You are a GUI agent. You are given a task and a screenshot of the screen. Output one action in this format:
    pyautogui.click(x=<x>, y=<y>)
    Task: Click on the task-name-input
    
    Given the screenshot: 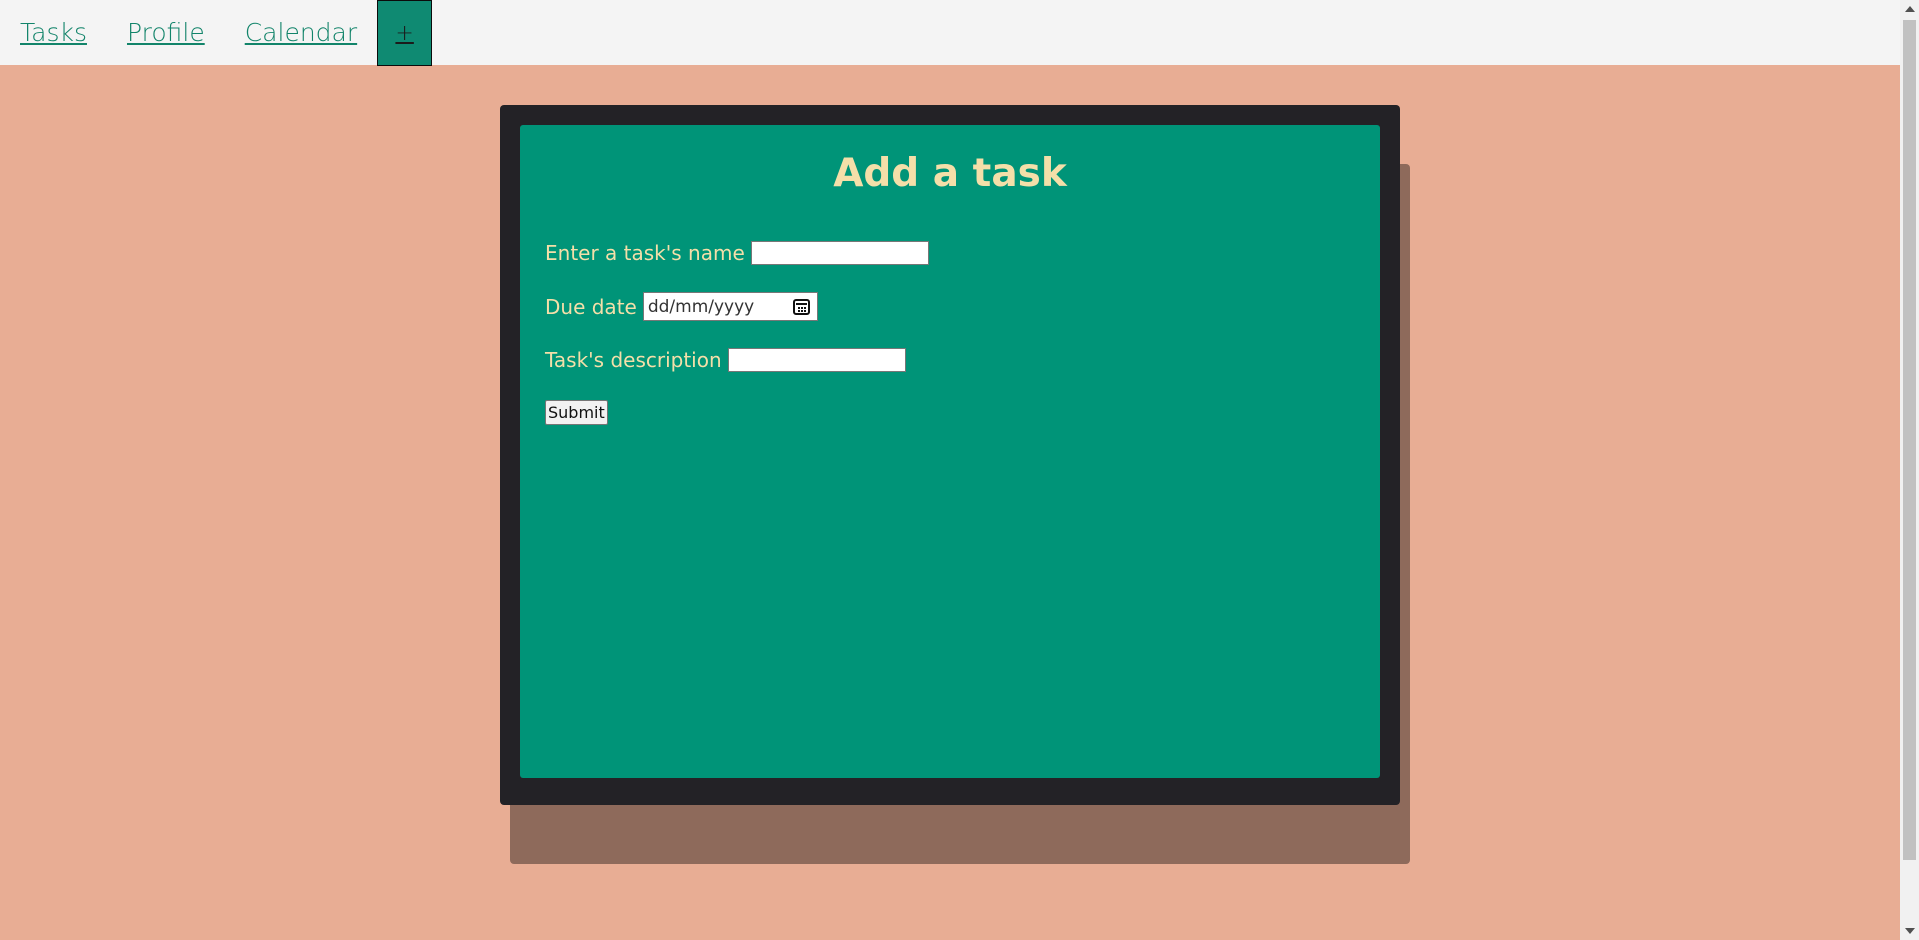 What is the action you would take?
    pyautogui.click(x=839, y=253)
    